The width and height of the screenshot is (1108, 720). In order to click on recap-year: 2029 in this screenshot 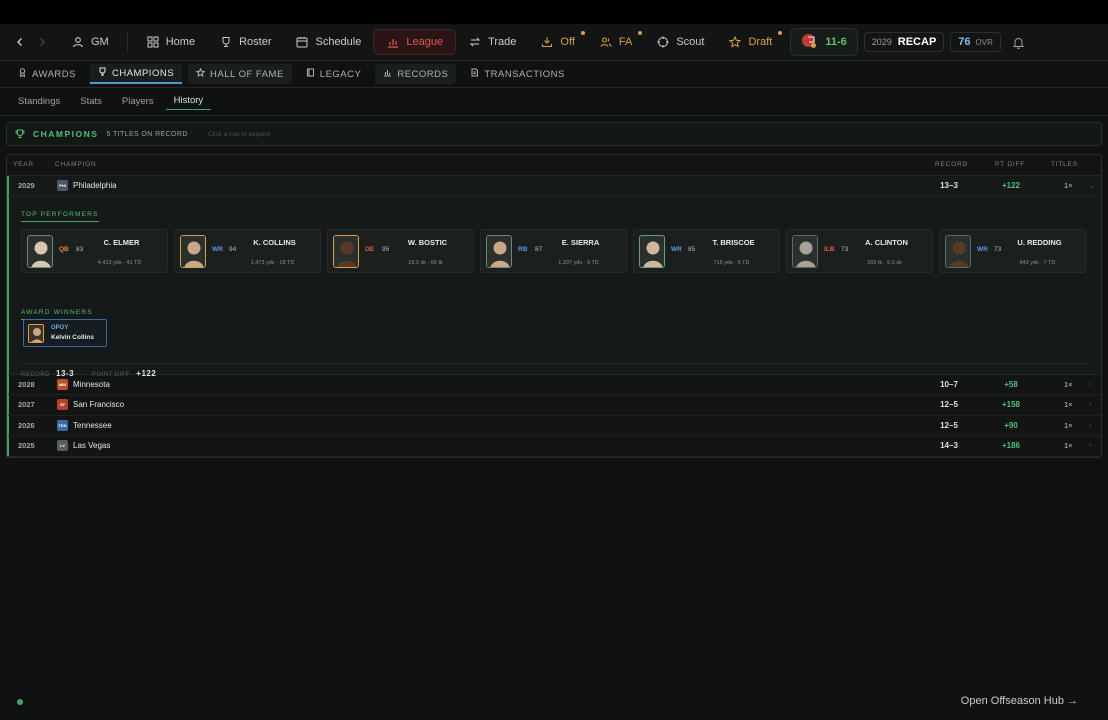, I will do `click(881, 42)`.